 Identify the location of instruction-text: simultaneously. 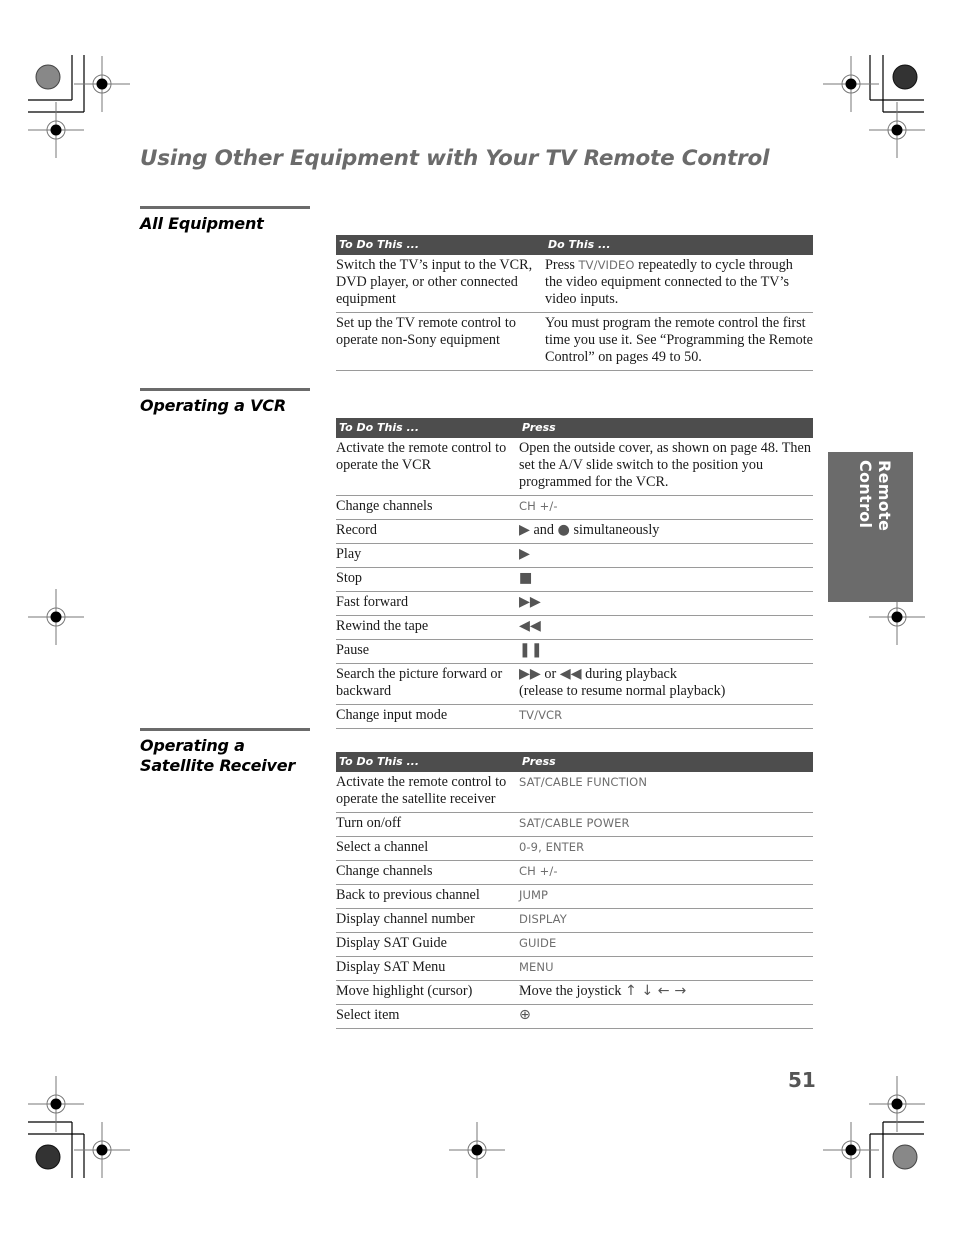
(614, 530).